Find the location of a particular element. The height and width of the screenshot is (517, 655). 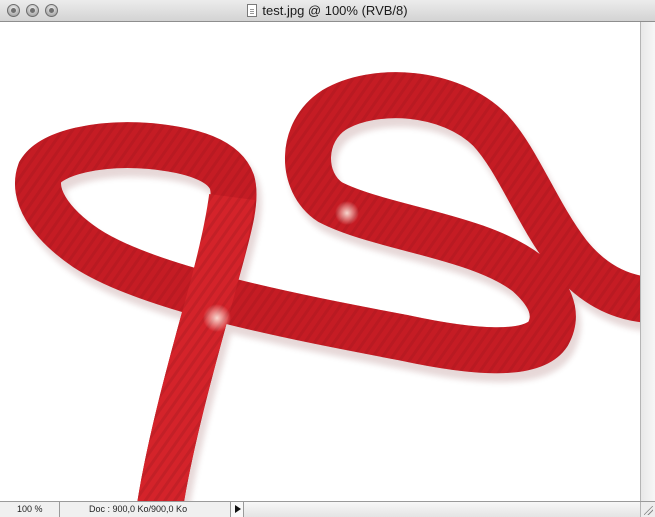

window-title-wrap: test.jpg @ 100% (RVB/8) is located at coordinates (327, 11).